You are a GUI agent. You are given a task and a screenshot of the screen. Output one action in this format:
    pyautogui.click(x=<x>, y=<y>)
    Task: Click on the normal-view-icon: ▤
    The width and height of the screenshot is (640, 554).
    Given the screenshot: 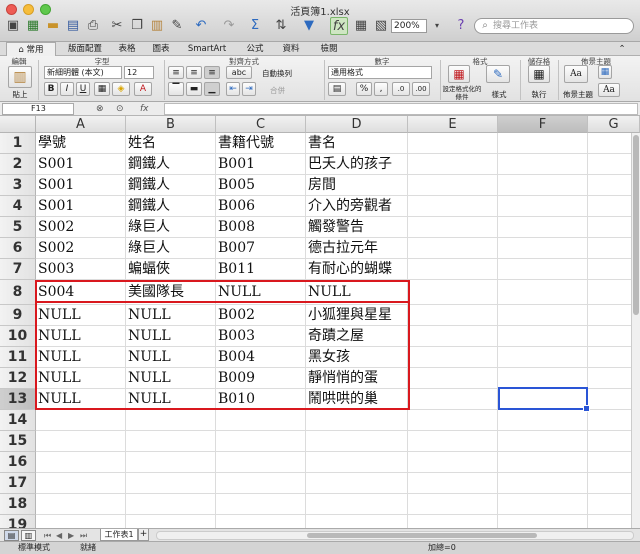 What is the action you would take?
    pyautogui.click(x=11, y=535)
    